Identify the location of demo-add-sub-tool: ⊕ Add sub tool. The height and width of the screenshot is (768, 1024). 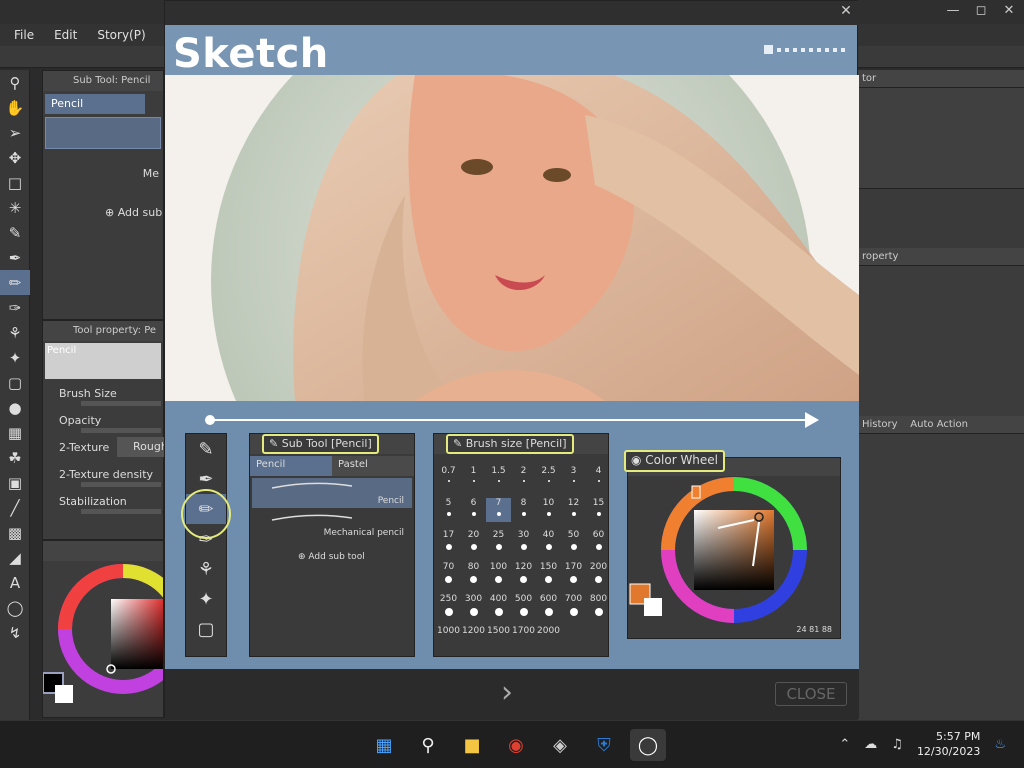
(331, 557).